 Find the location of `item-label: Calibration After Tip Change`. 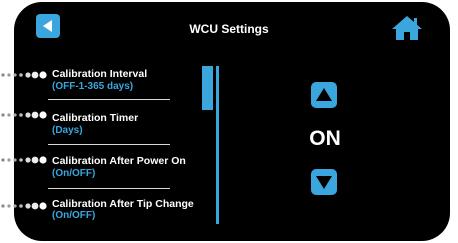

item-label: Calibration After Tip Change is located at coordinates (123, 204).